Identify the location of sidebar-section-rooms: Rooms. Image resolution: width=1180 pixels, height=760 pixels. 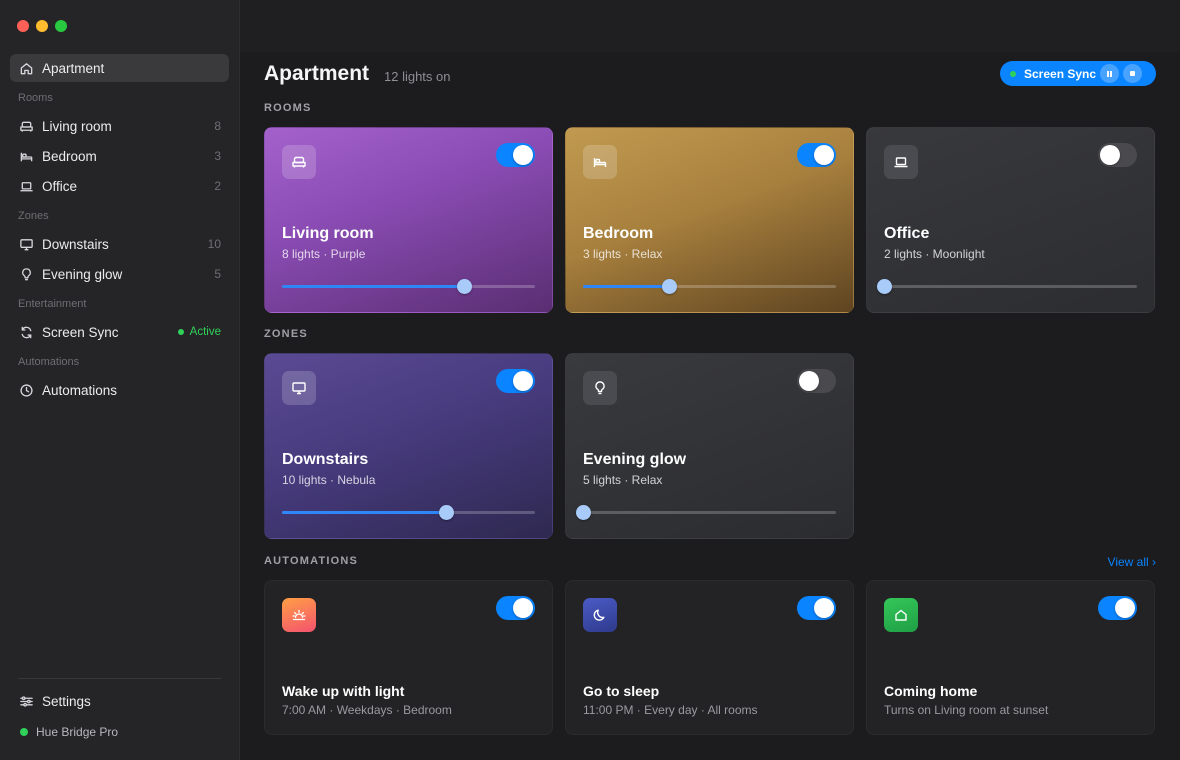
(35, 98).